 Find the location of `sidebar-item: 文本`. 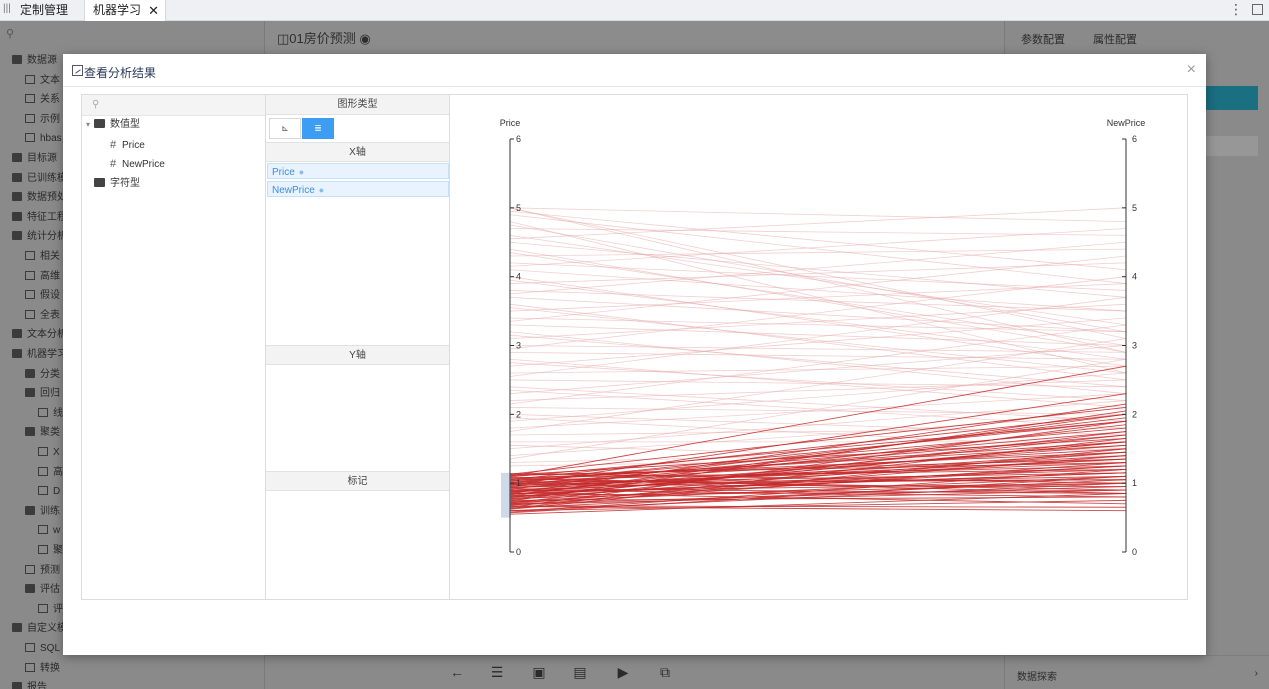

sidebar-item: 文本 is located at coordinates (42, 81).